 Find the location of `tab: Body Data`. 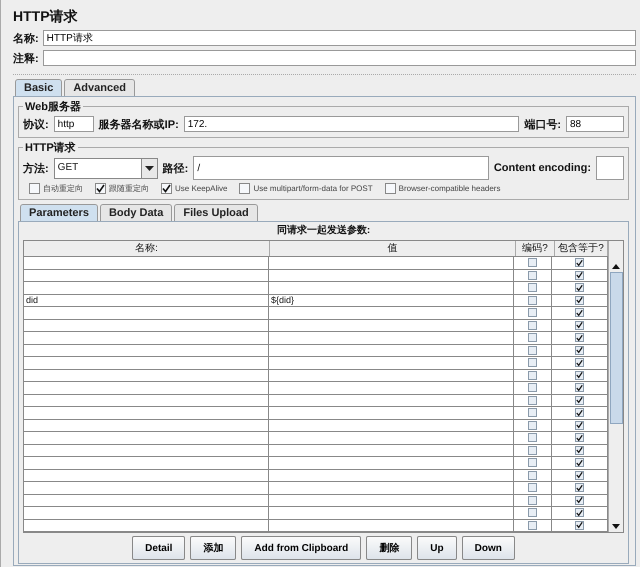

tab: Body Data is located at coordinates (136, 212).